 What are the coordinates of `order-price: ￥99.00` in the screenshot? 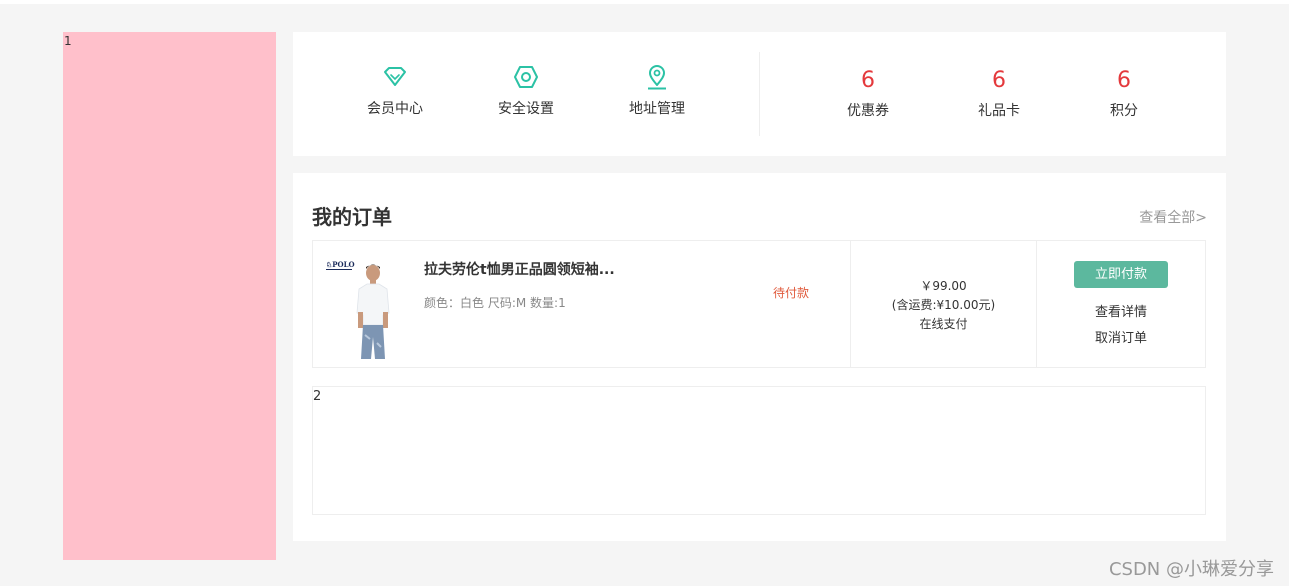 It's located at (943, 286).